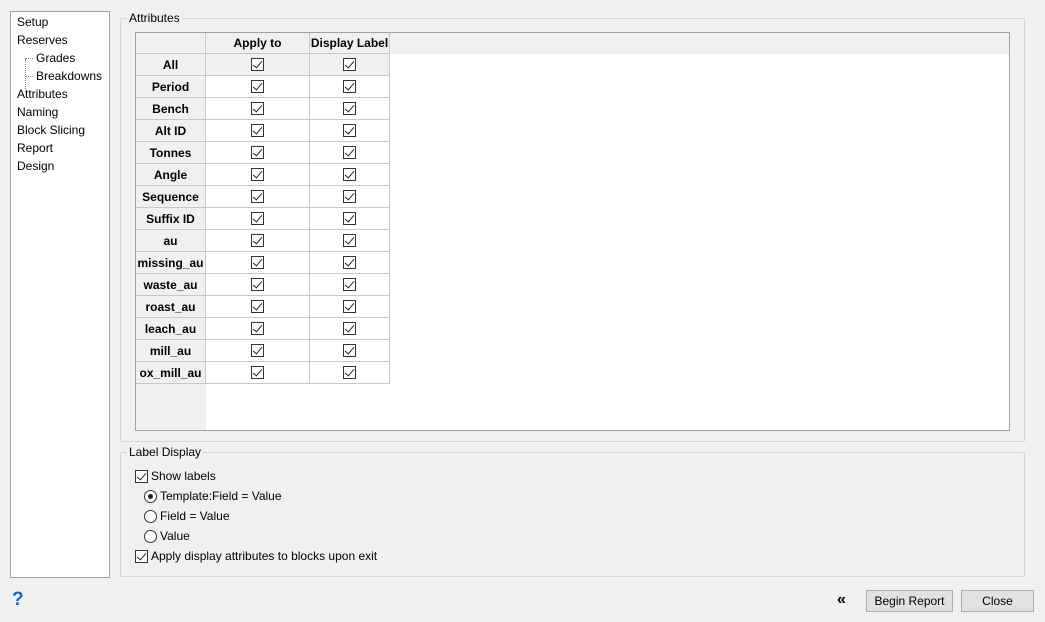  I want to click on collapse-panel-icon: «, so click(841, 600).